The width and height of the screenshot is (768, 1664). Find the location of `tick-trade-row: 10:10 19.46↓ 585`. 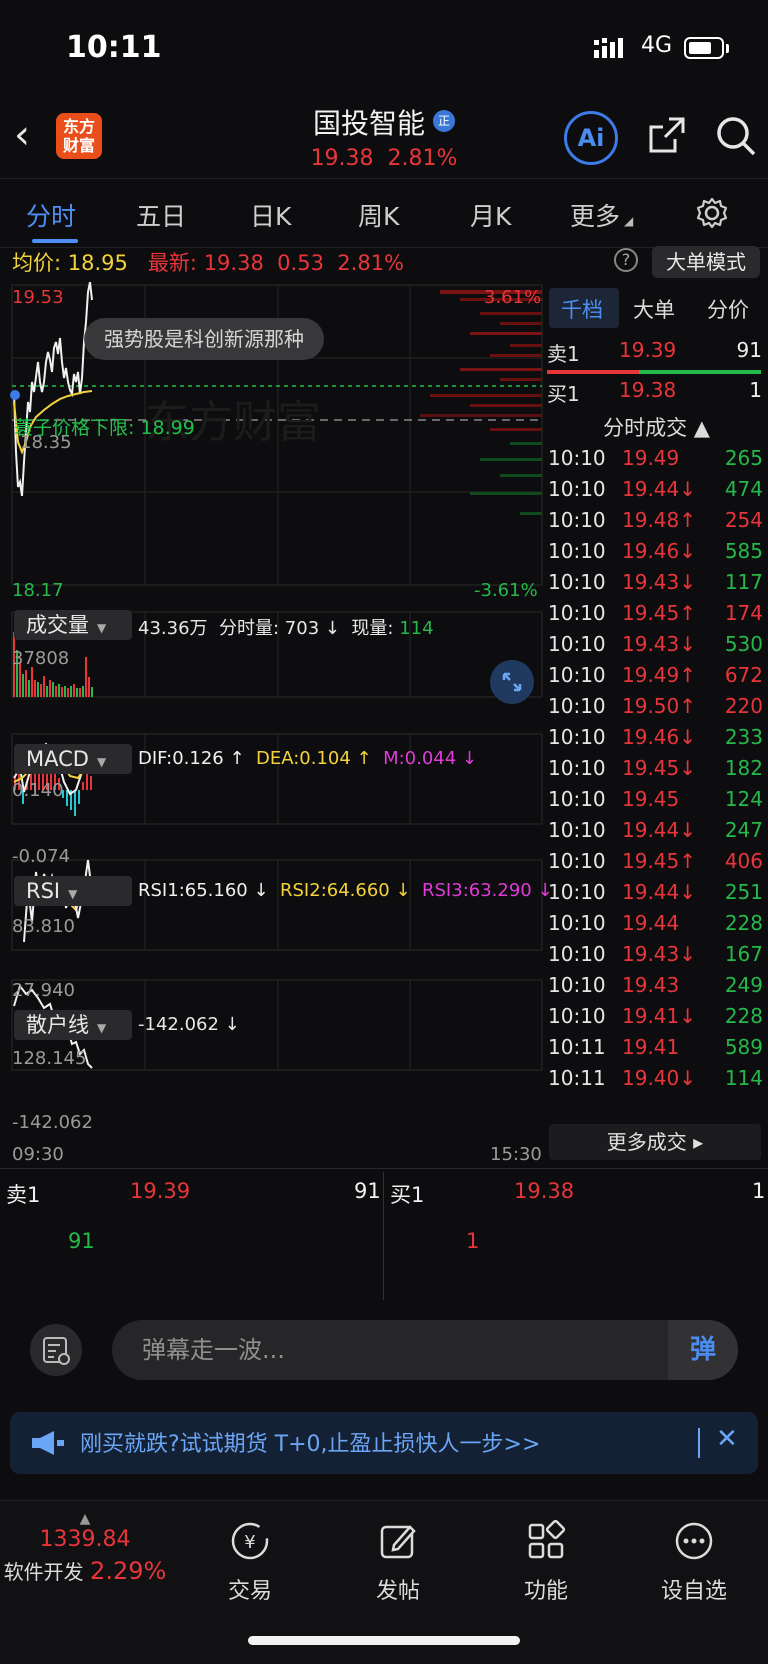

tick-trade-row: 10:10 19.46↓ 585 is located at coordinates (655, 554).